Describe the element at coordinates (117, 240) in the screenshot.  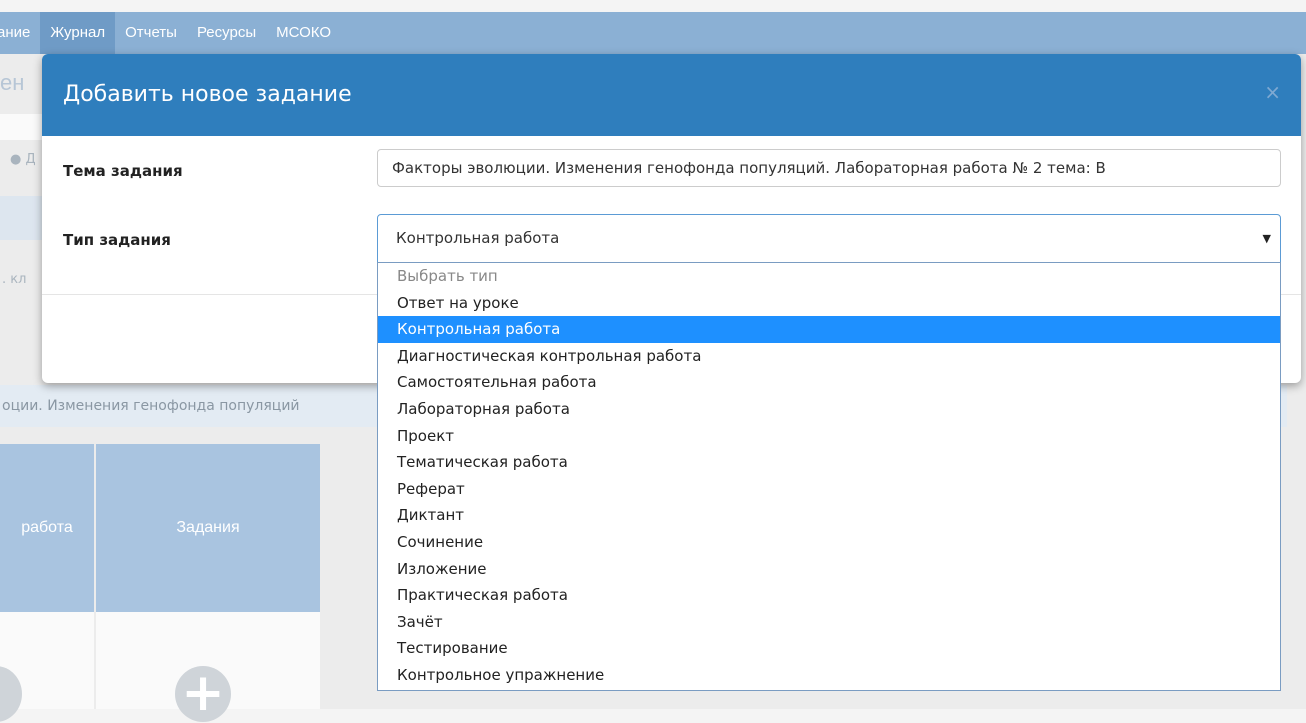
I see `type-label: Тип задания` at that location.